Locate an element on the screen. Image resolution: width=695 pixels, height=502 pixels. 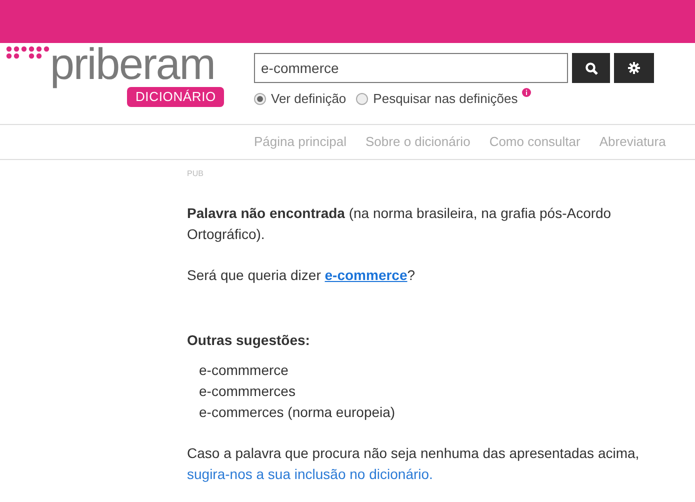
suggestions-heading: Outras sugestões: is located at coordinates (249, 340).